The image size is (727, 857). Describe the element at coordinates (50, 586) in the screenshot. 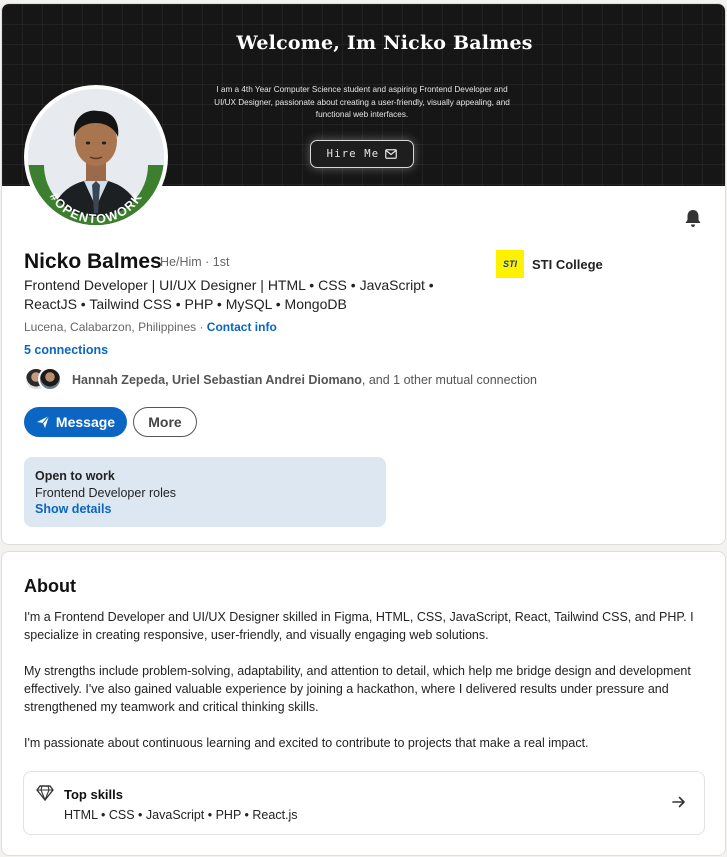

I see `about-title: About` at that location.